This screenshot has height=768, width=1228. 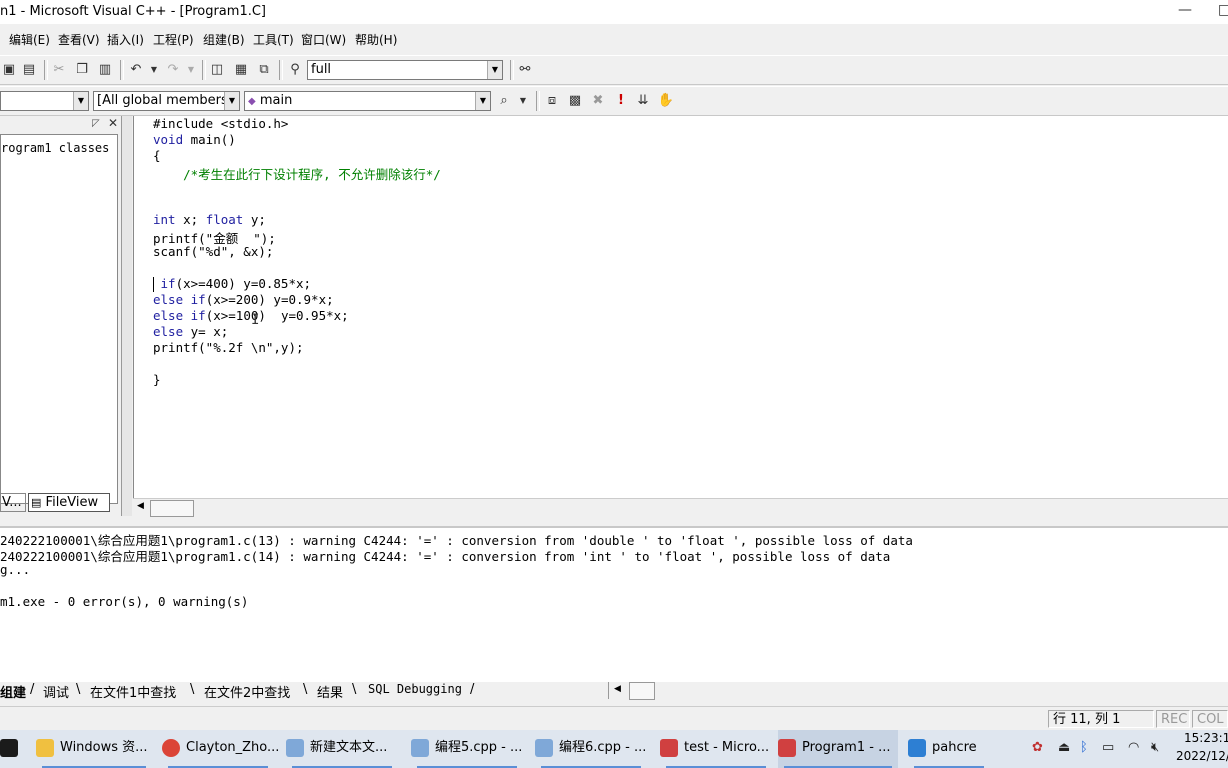 What do you see at coordinates (79, 39) in the screenshot?
I see `menu-view: 查看(V)` at bounding box center [79, 39].